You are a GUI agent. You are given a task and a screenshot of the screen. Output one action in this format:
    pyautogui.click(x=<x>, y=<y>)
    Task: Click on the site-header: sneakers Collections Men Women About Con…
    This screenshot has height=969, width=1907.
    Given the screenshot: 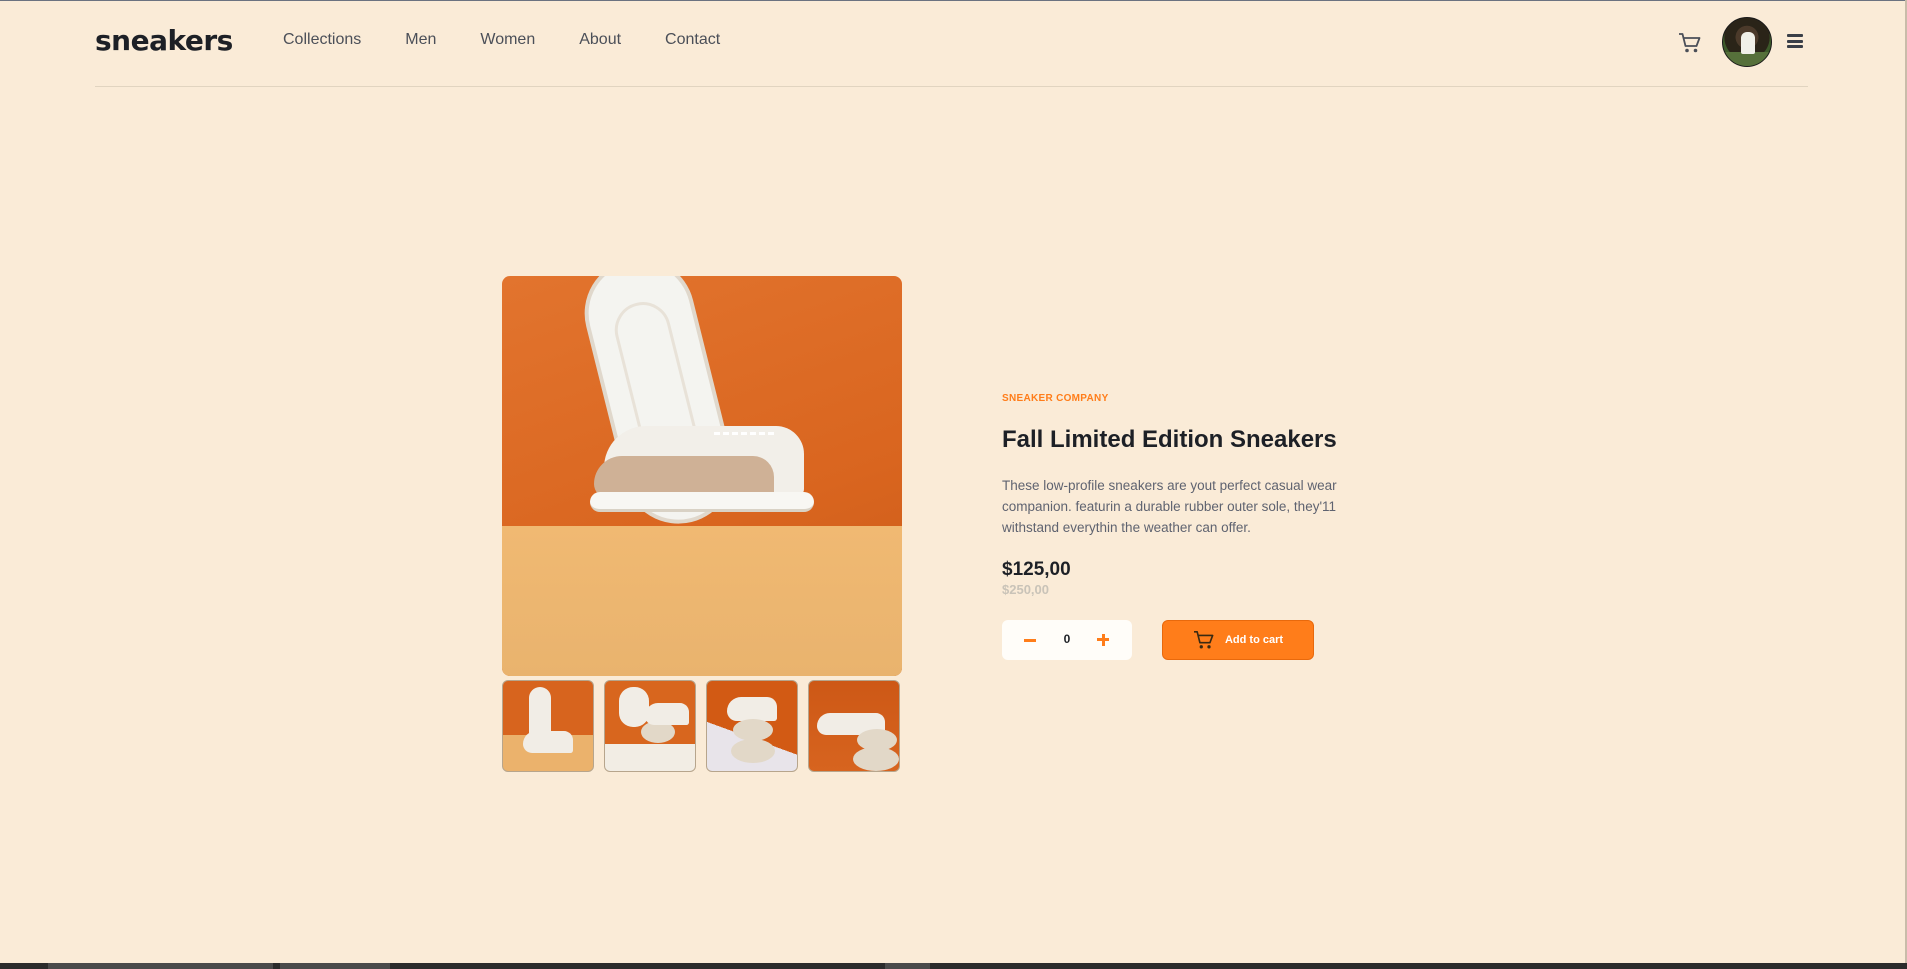 What is the action you would take?
    pyautogui.click(x=951, y=43)
    